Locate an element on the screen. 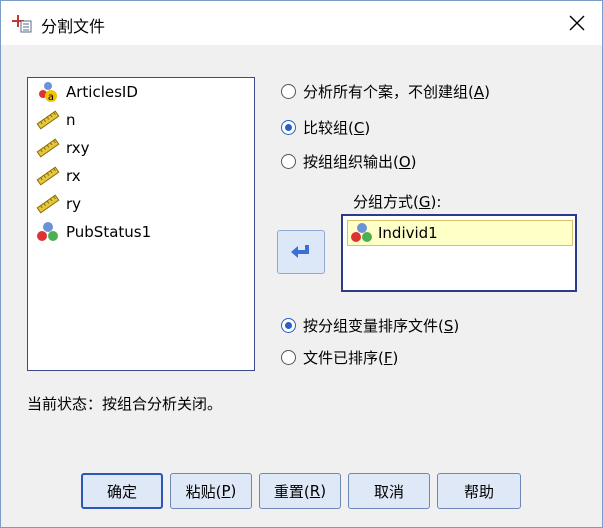 The image size is (603, 528). nominal-string-icon: a is located at coordinates (48, 92).